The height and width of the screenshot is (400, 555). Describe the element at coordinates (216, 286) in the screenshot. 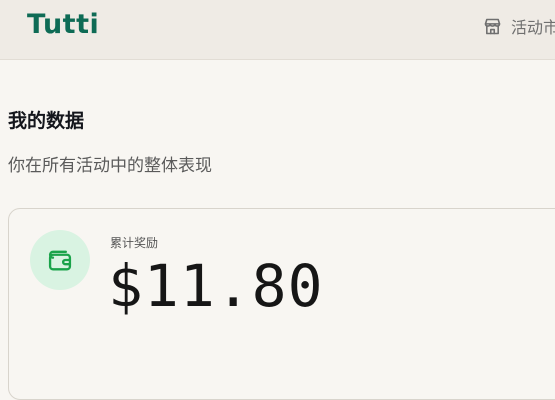

I see `rewards-value: $11.80` at that location.